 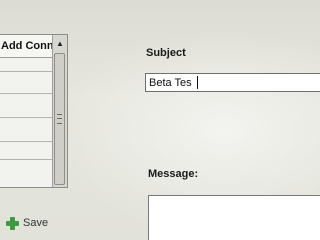 What do you see at coordinates (232, 82) in the screenshot?
I see `subject-field` at bounding box center [232, 82].